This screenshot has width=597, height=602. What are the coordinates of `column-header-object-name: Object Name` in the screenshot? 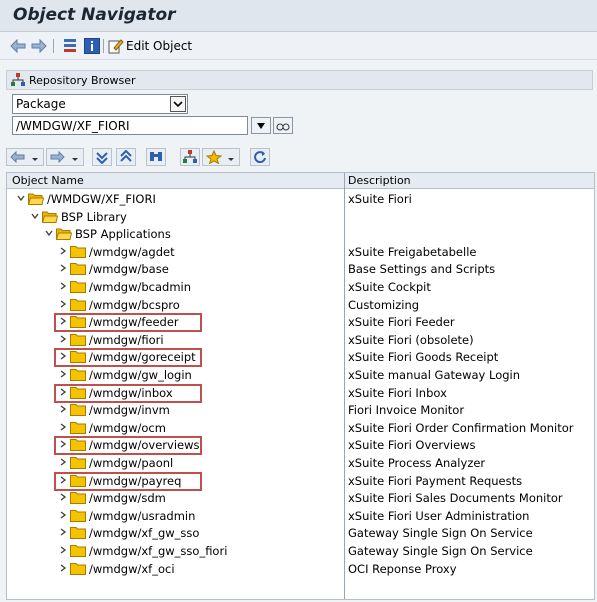 It's located at (48, 180).